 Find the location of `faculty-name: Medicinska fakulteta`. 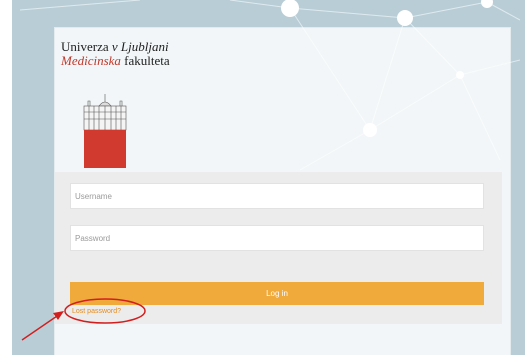

faculty-name: Medicinska fakulteta is located at coordinates (115, 61).